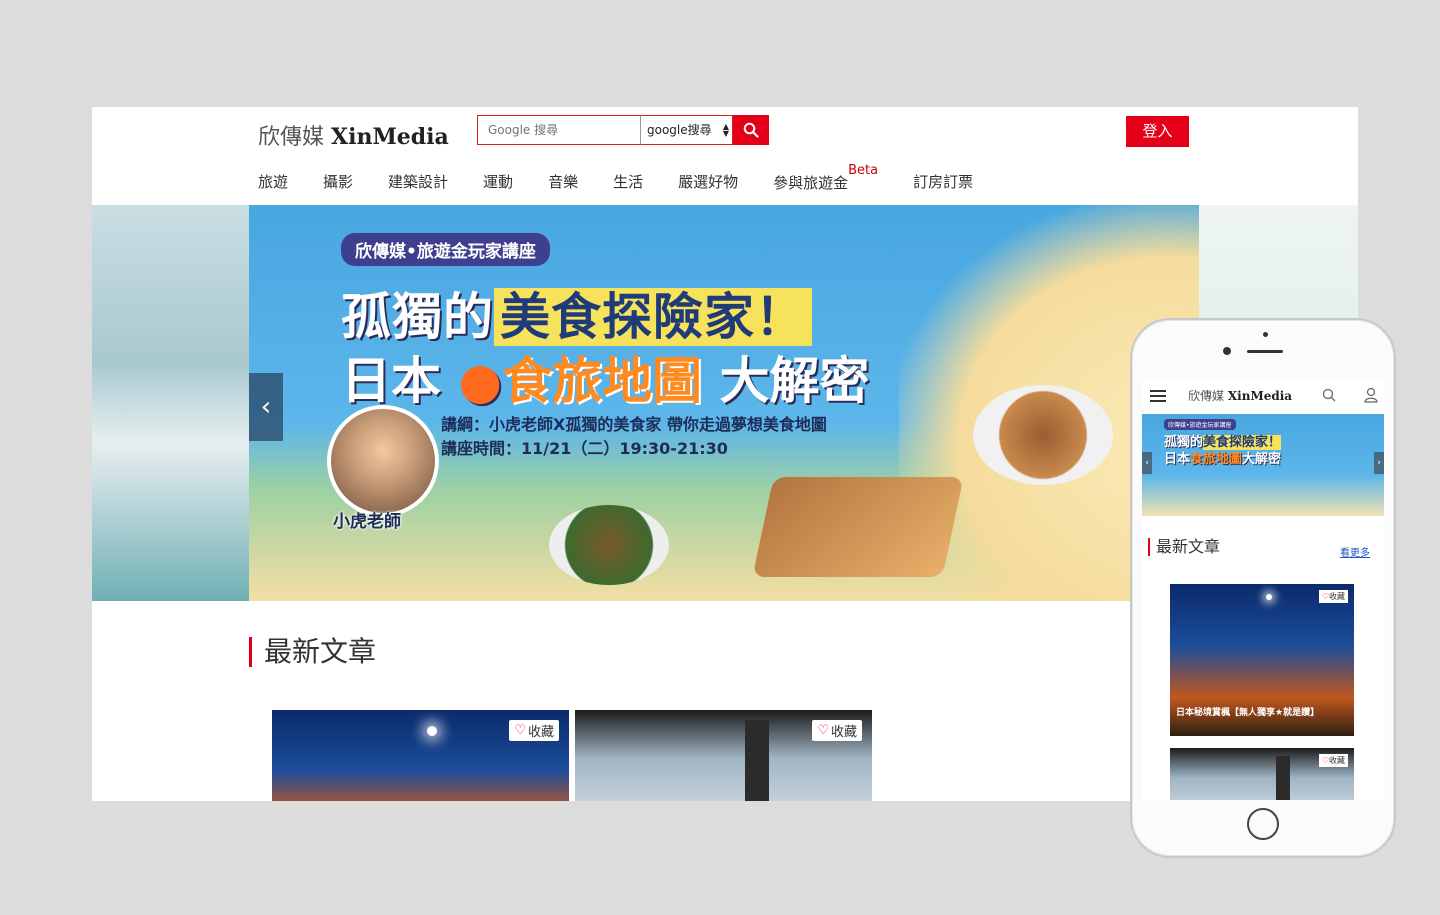  I want to click on hero-prev-slide-image, so click(170, 403).